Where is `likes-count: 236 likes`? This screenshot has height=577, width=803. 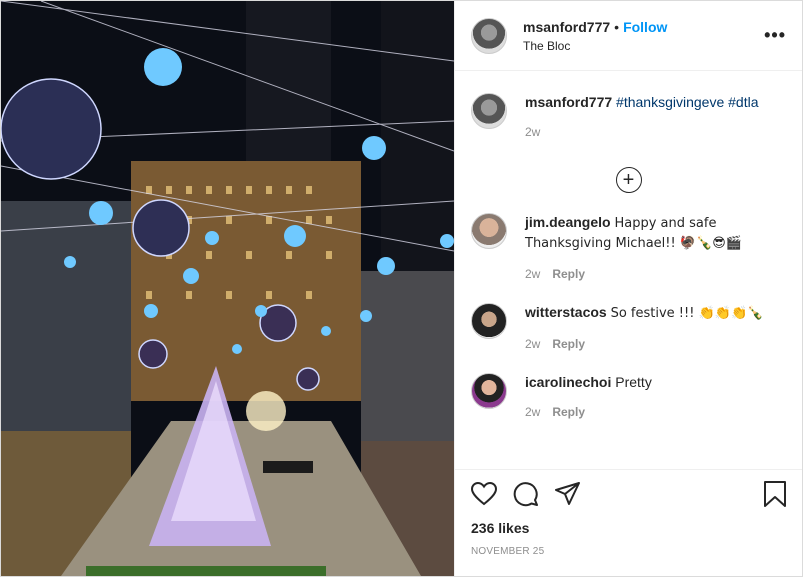 likes-count: 236 likes is located at coordinates (628, 528).